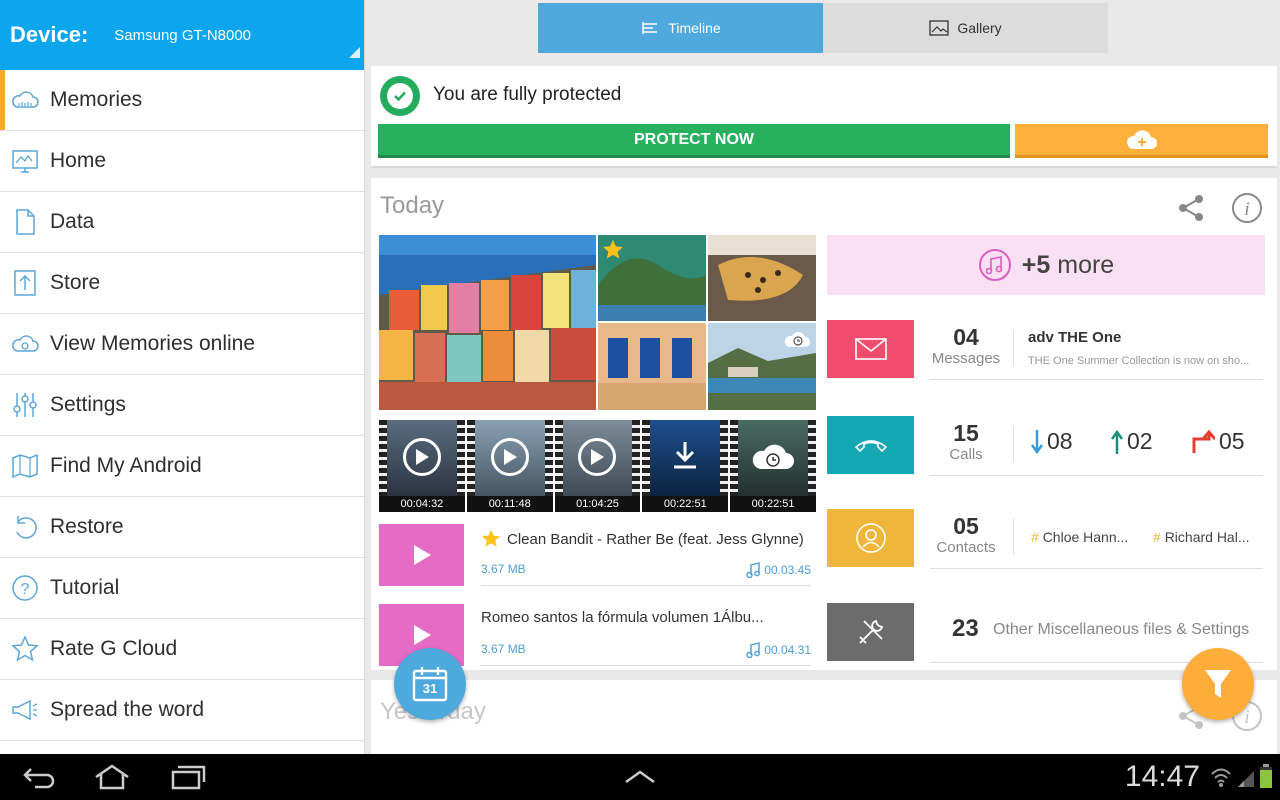 Image resolution: width=1280 pixels, height=800 pixels. Describe the element at coordinates (39, 777) in the screenshot. I see `back-button` at that location.